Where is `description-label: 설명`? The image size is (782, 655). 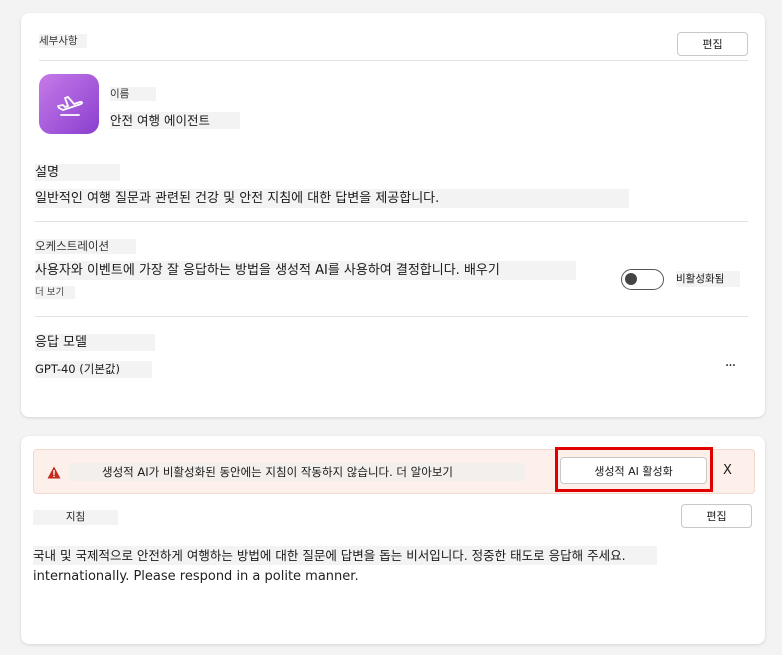 description-label: 설명 is located at coordinates (77, 172).